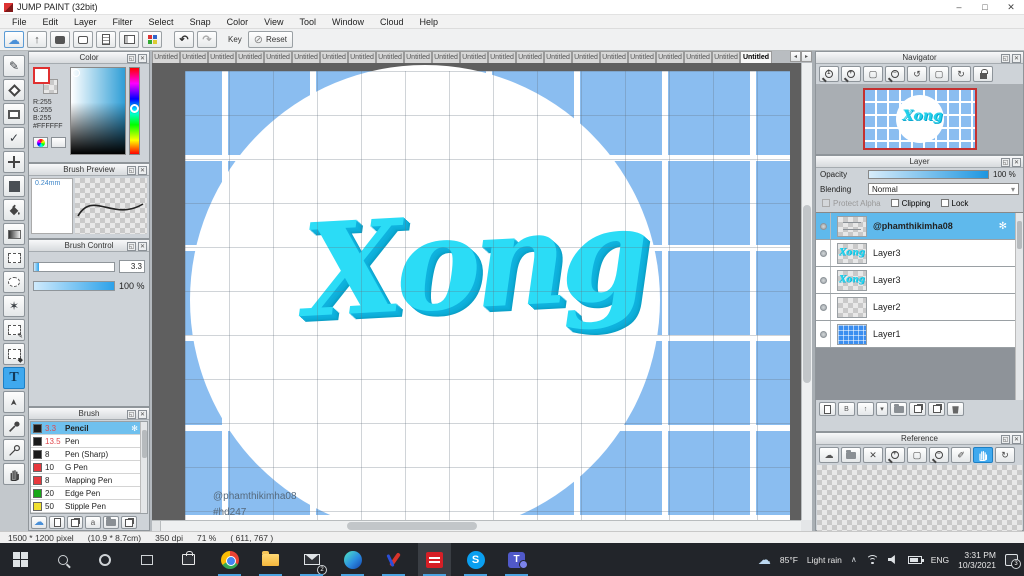 This screenshot has width=1024, height=576. What do you see at coordinates (37, 39) in the screenshot?
I see `upload-button: ↑` at bounding box center [37, 39].